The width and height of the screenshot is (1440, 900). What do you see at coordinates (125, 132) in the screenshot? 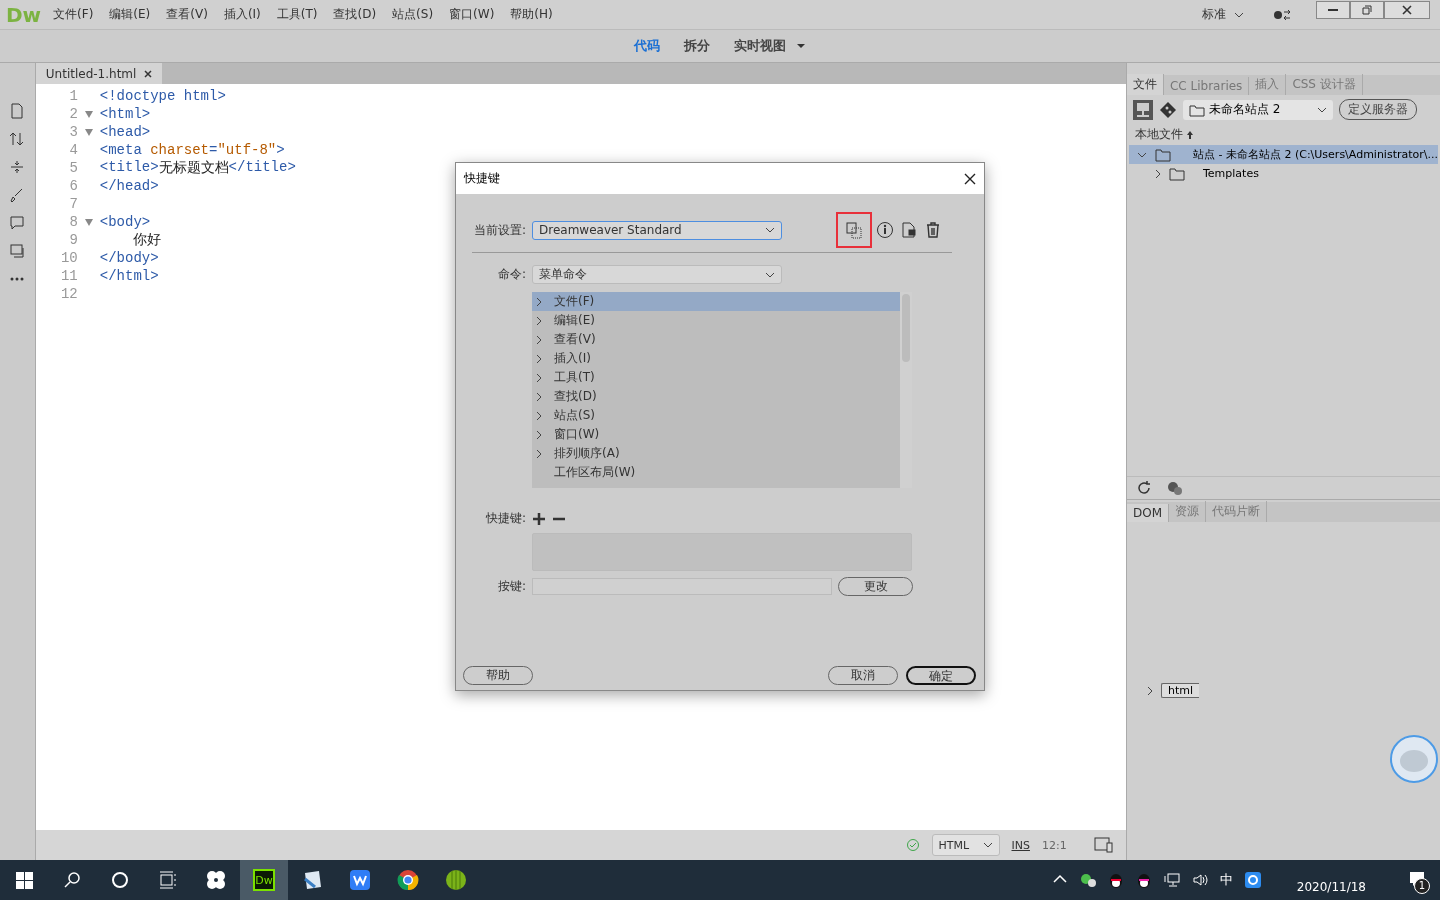
I see `code-text: <head>` at bounding box center [125, 132].